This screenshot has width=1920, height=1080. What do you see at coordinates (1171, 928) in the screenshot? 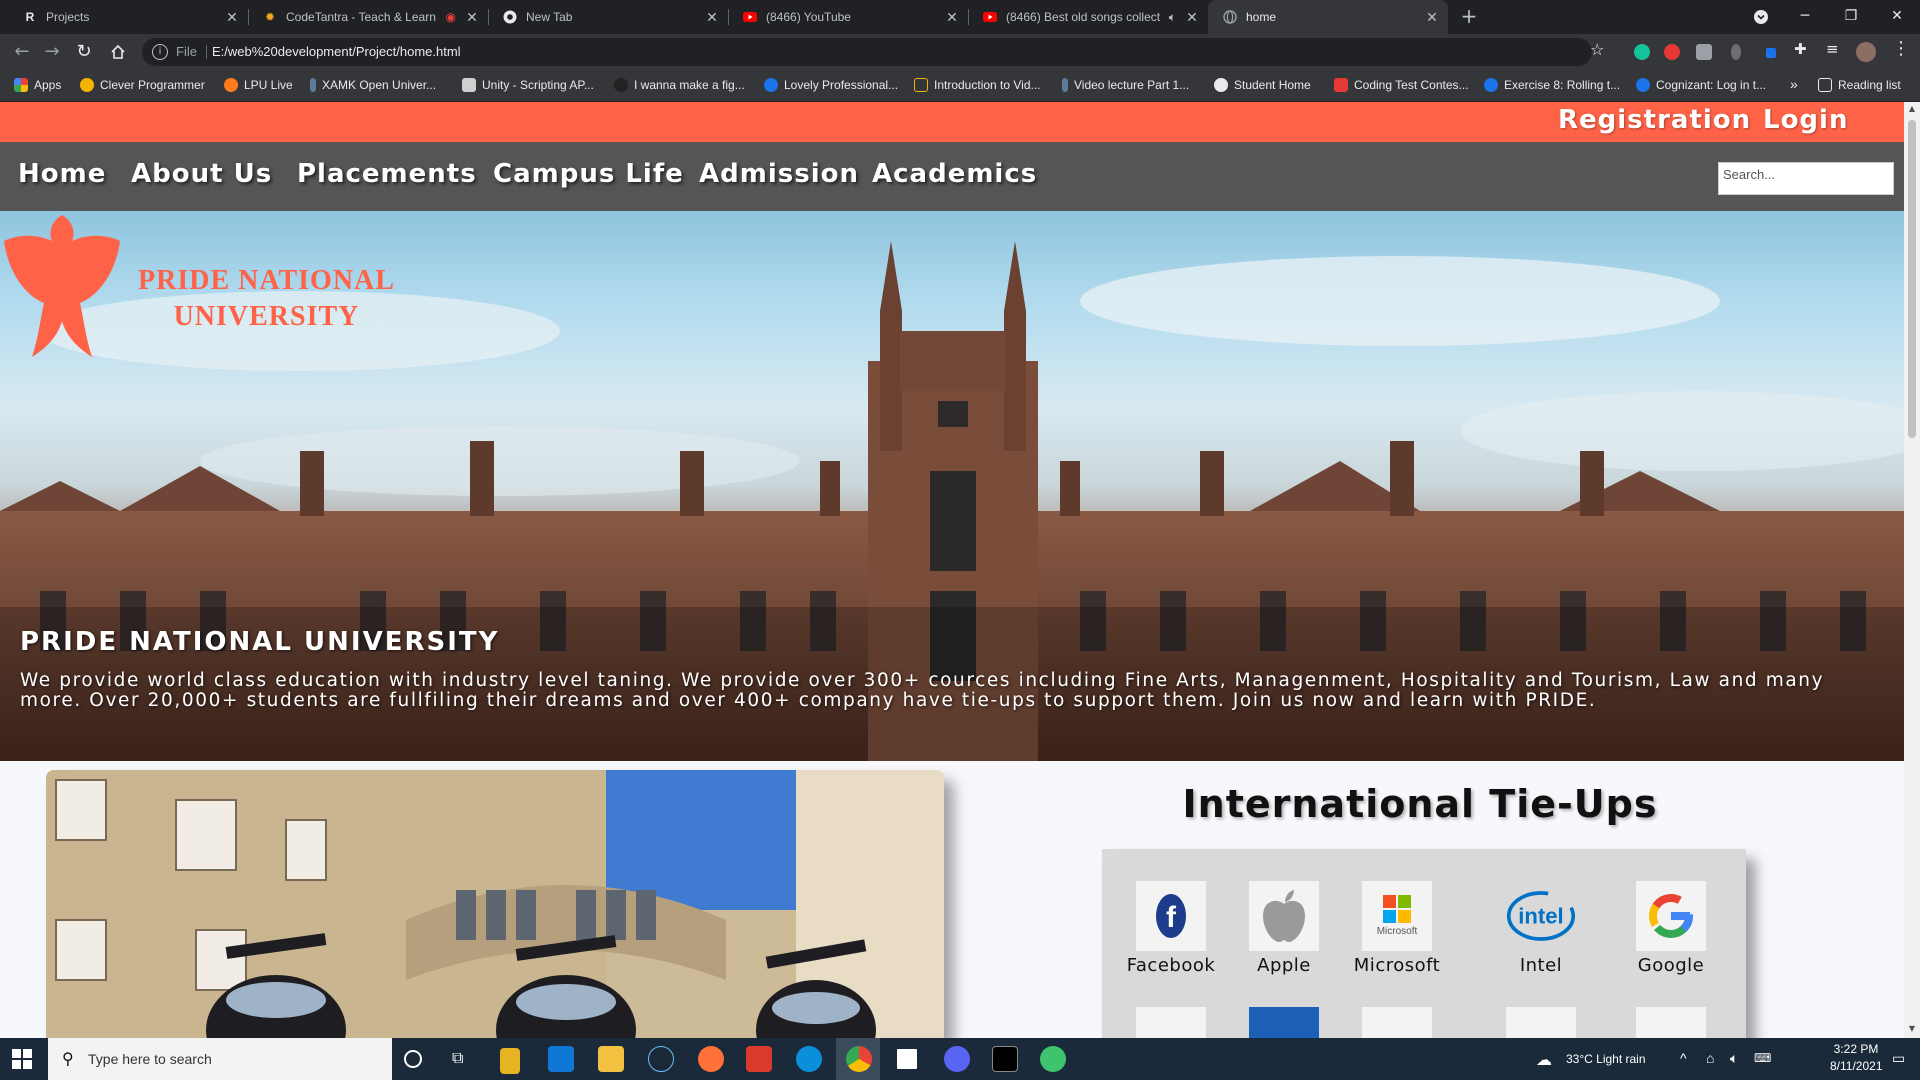
I see `company-facebook: f Facebook` at bounding box center [1171, 928].